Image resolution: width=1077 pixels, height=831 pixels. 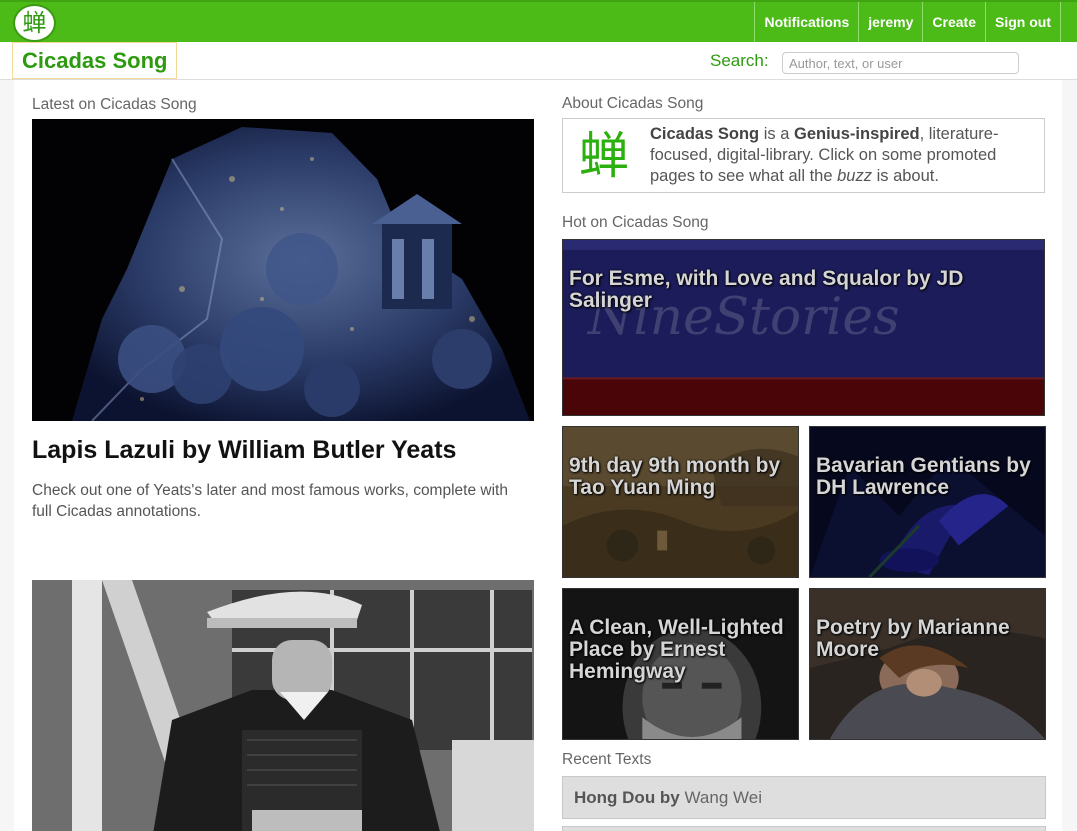 What do you see at coordinates (114, 104) in the screenshot?
I see `latest-section-label: Latest on Cicadas Song` at bounding box center [114, 104].